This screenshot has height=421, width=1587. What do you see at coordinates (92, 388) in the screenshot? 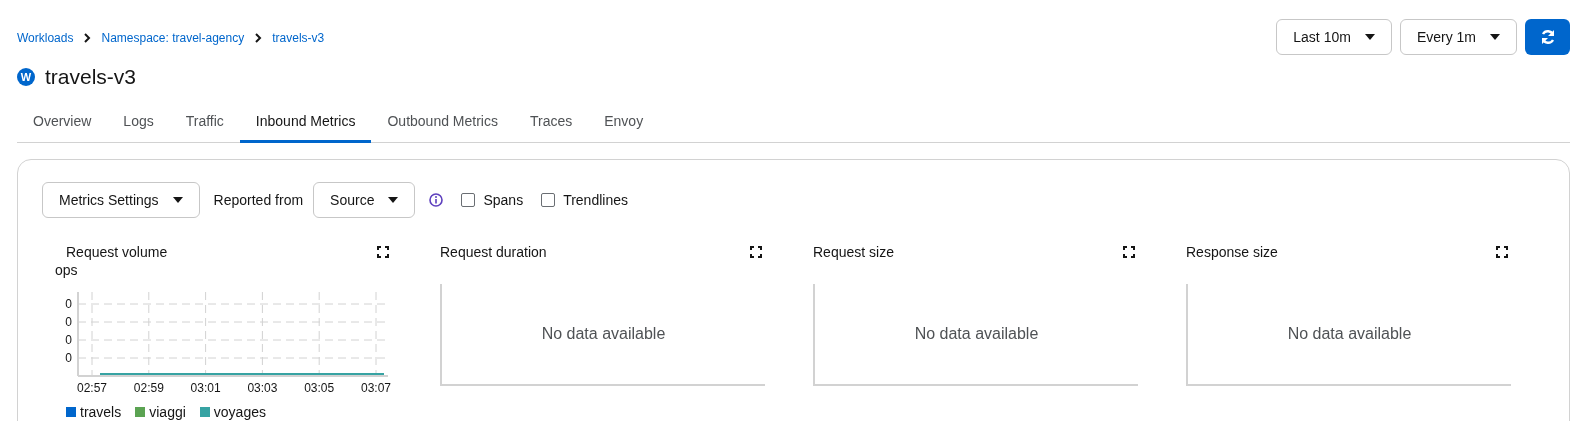
I see `x-tick-label: 02:57` at bounding box center [92, 388].